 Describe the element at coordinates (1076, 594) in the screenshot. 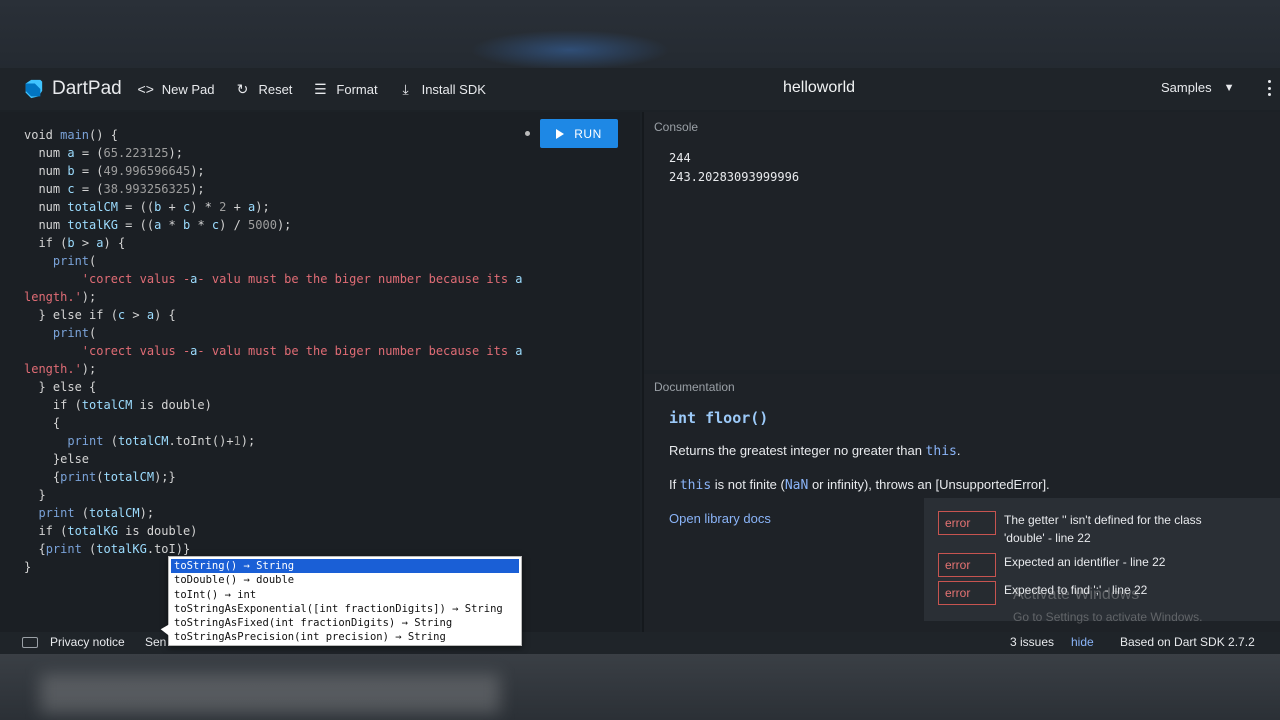

I see `windows-activation-watermark: Activate Windows` at that location.